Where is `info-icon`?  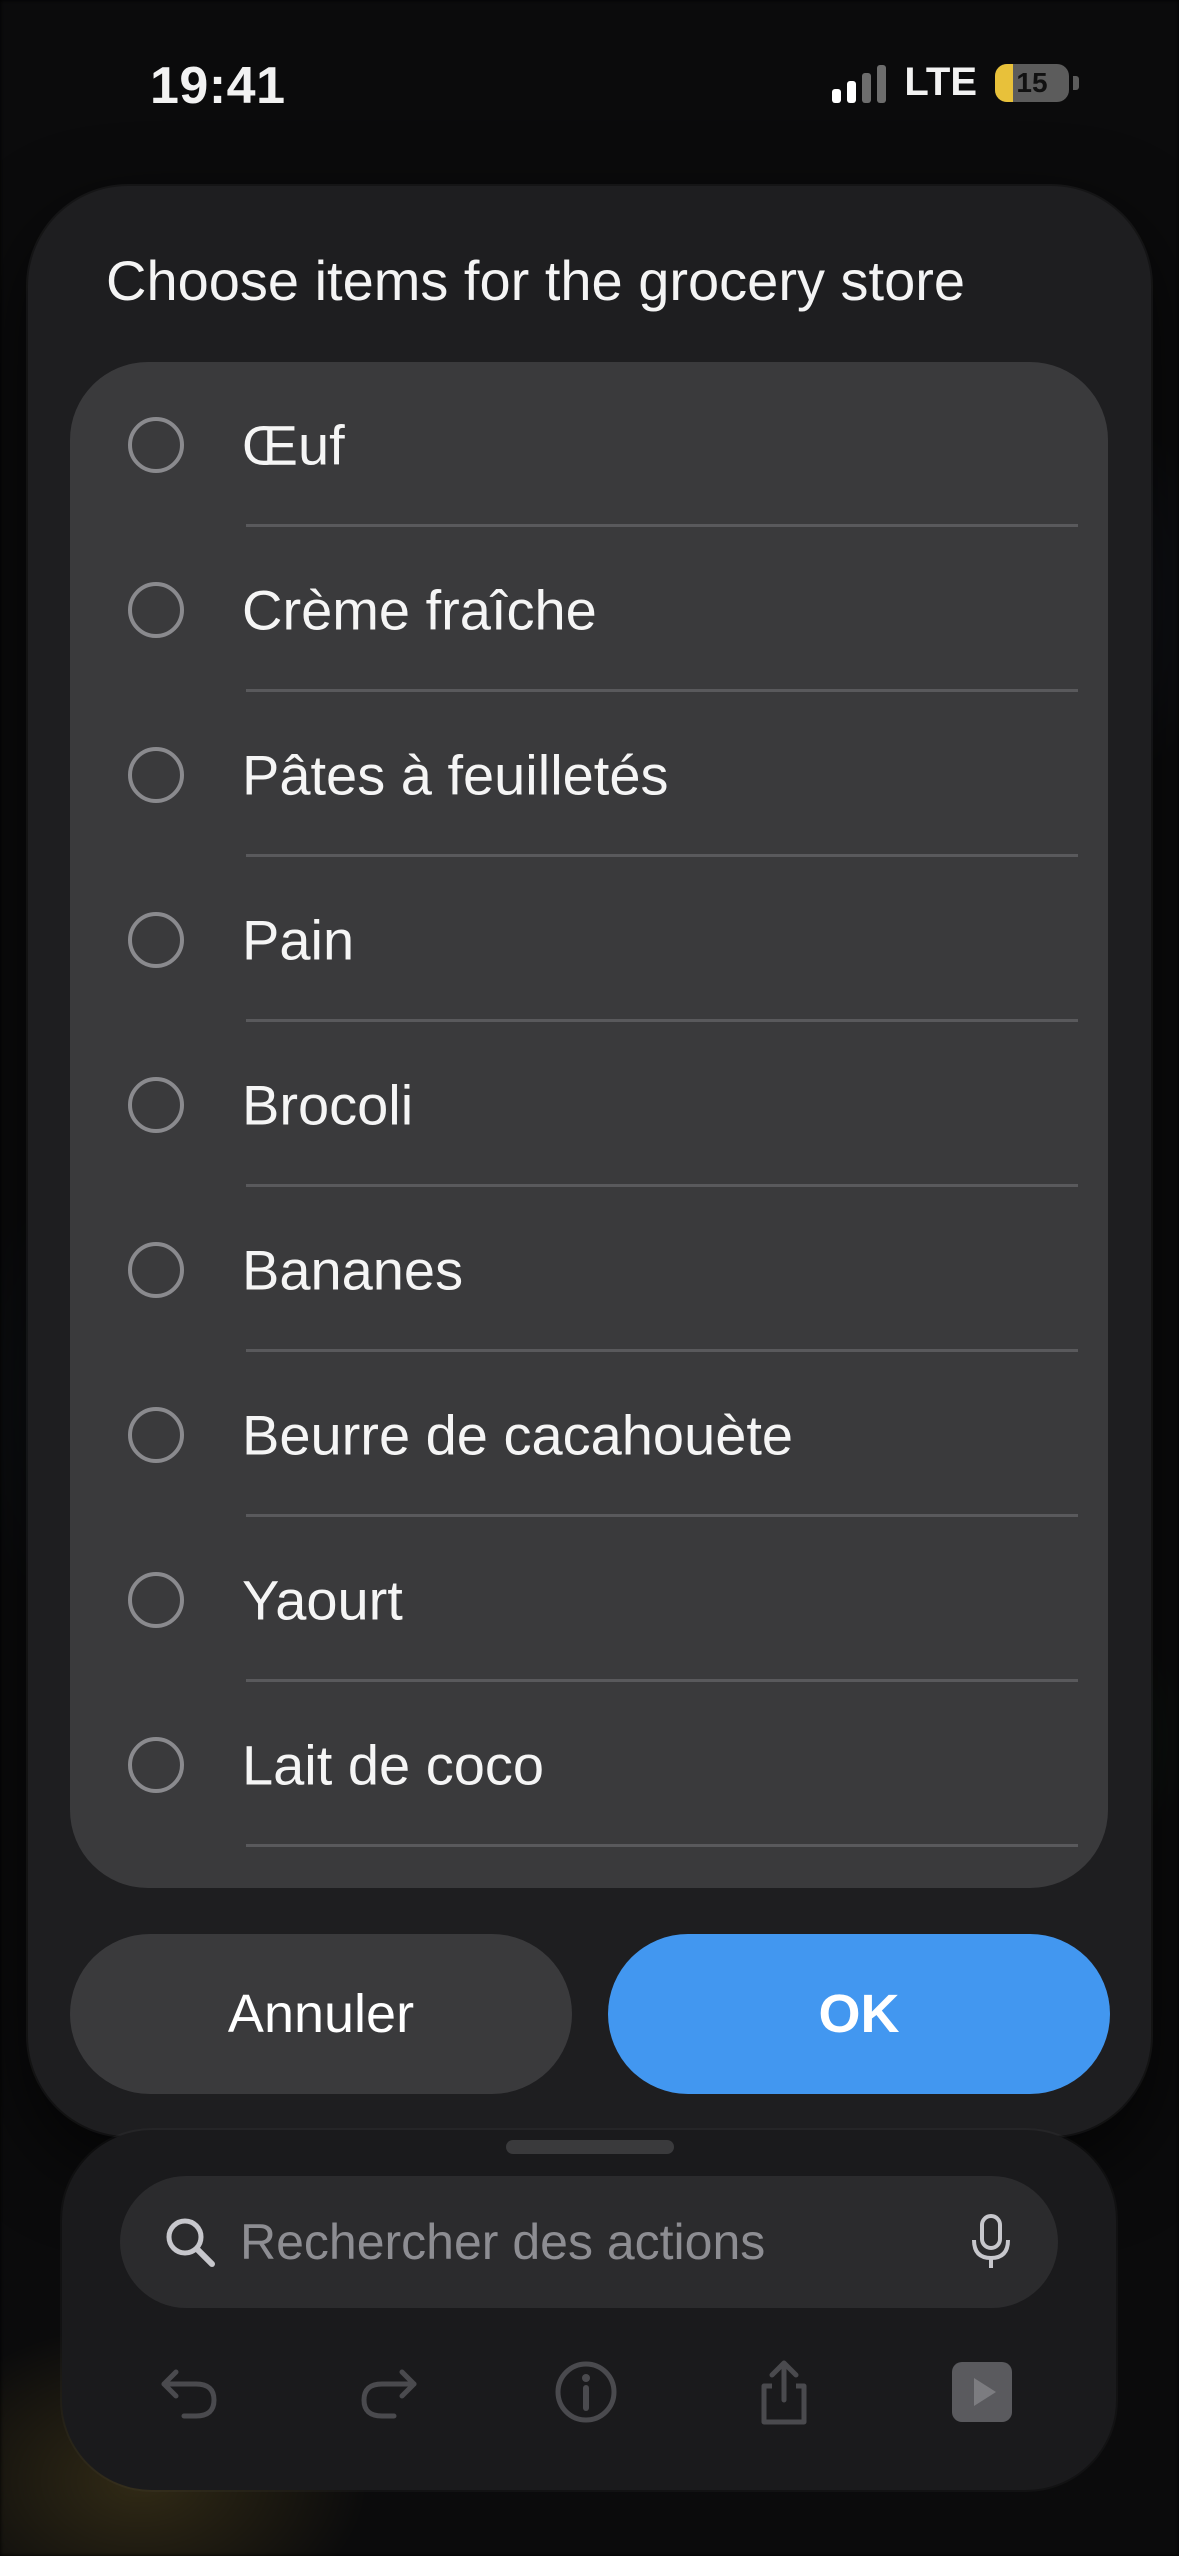
info-icon is located at coordinates (586, 2392).